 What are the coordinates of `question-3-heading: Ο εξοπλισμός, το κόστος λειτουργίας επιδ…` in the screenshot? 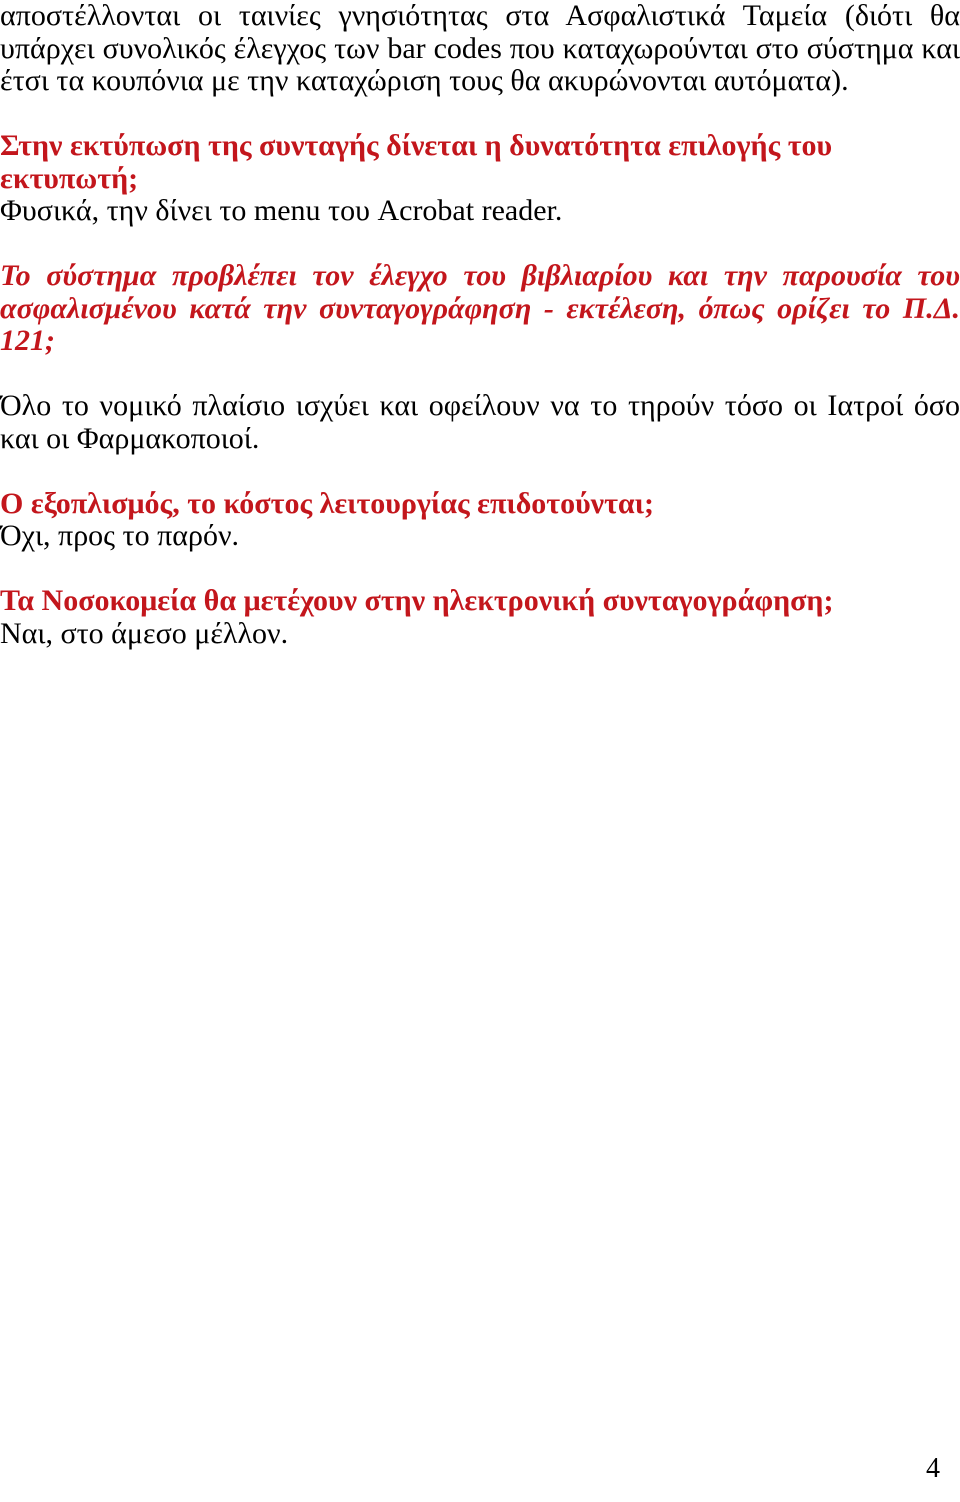 It's located at (327, 503).